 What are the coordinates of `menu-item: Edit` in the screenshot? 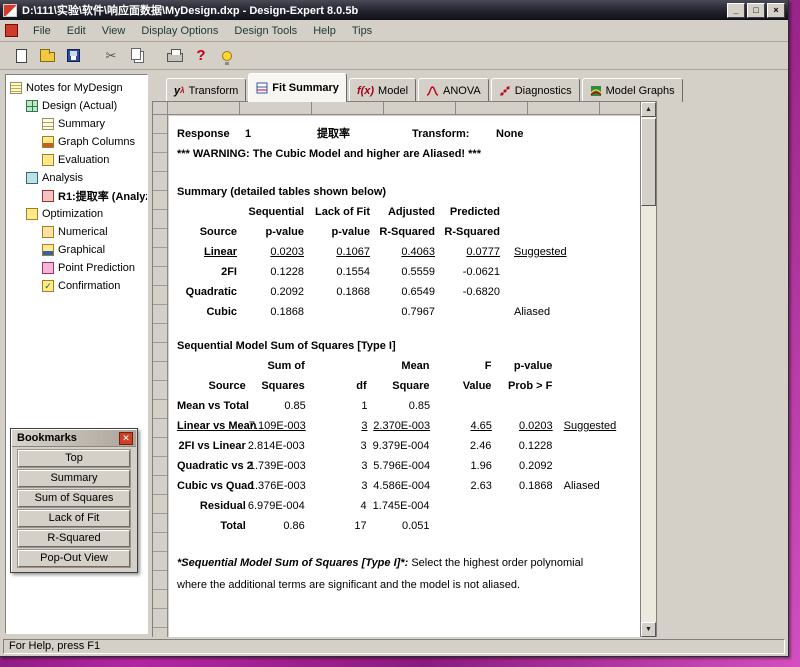 It's located at (76, 31).